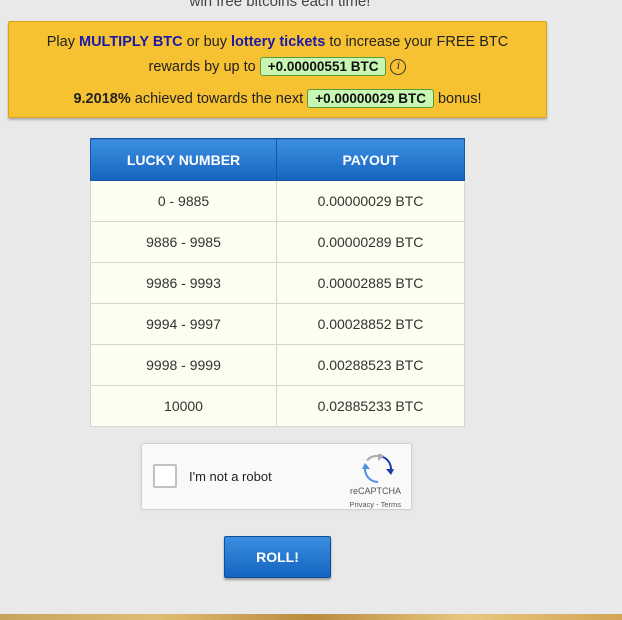  Describe the element at coordinates (370, 159) in the screenshot. I see `payout-header: PAYOUT` at that location.